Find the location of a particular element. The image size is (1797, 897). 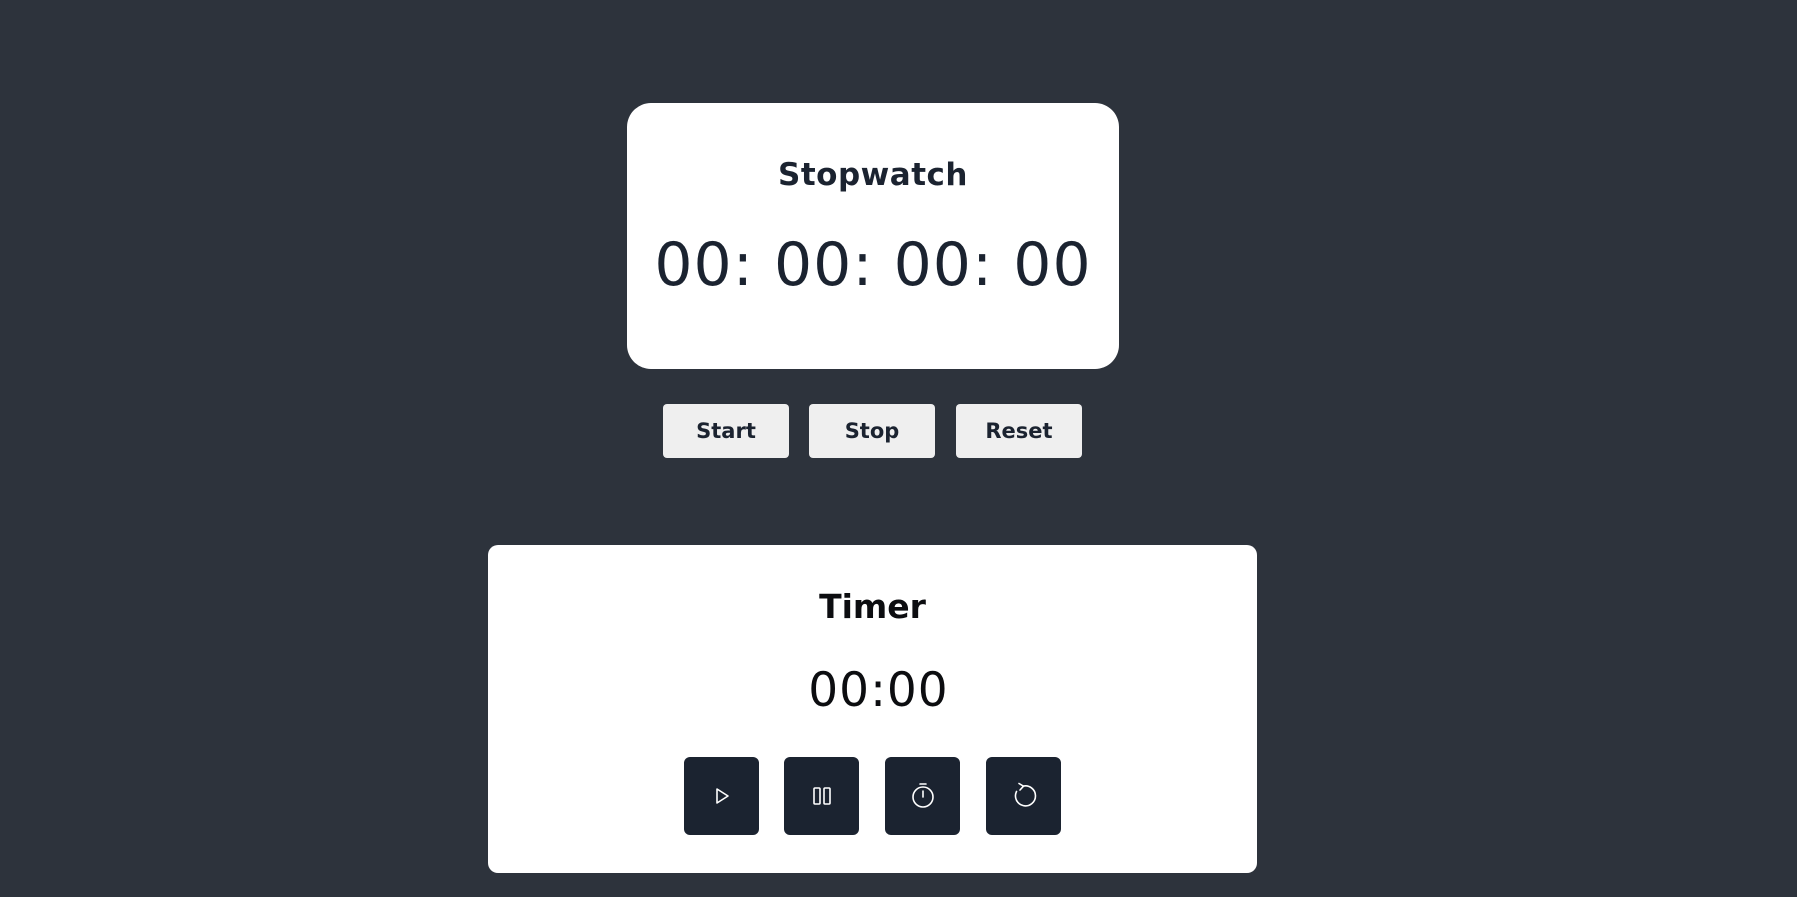

reset-icon is located at coordinates (1024, 796).